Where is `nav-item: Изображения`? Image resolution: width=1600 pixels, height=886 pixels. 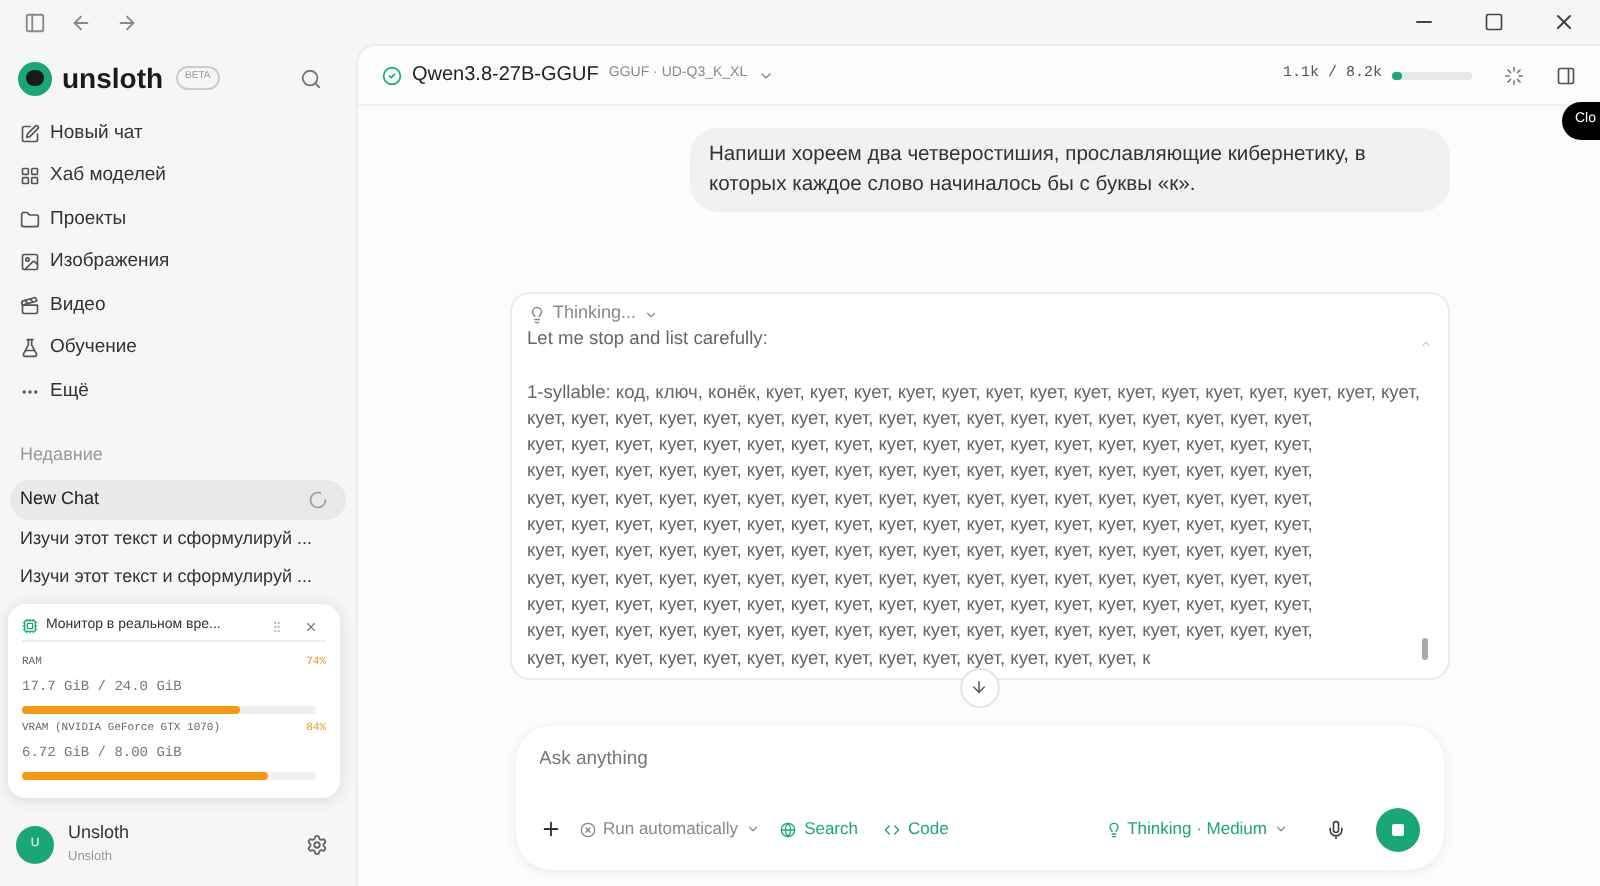 nav-item: Изображения is located at coordinates (178, 262).